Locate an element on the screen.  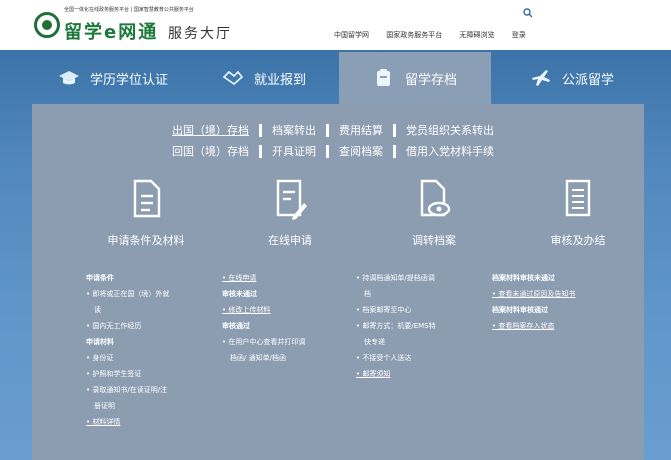
review-passed-heading: 审核通过 is located at coordinates (236, 326).